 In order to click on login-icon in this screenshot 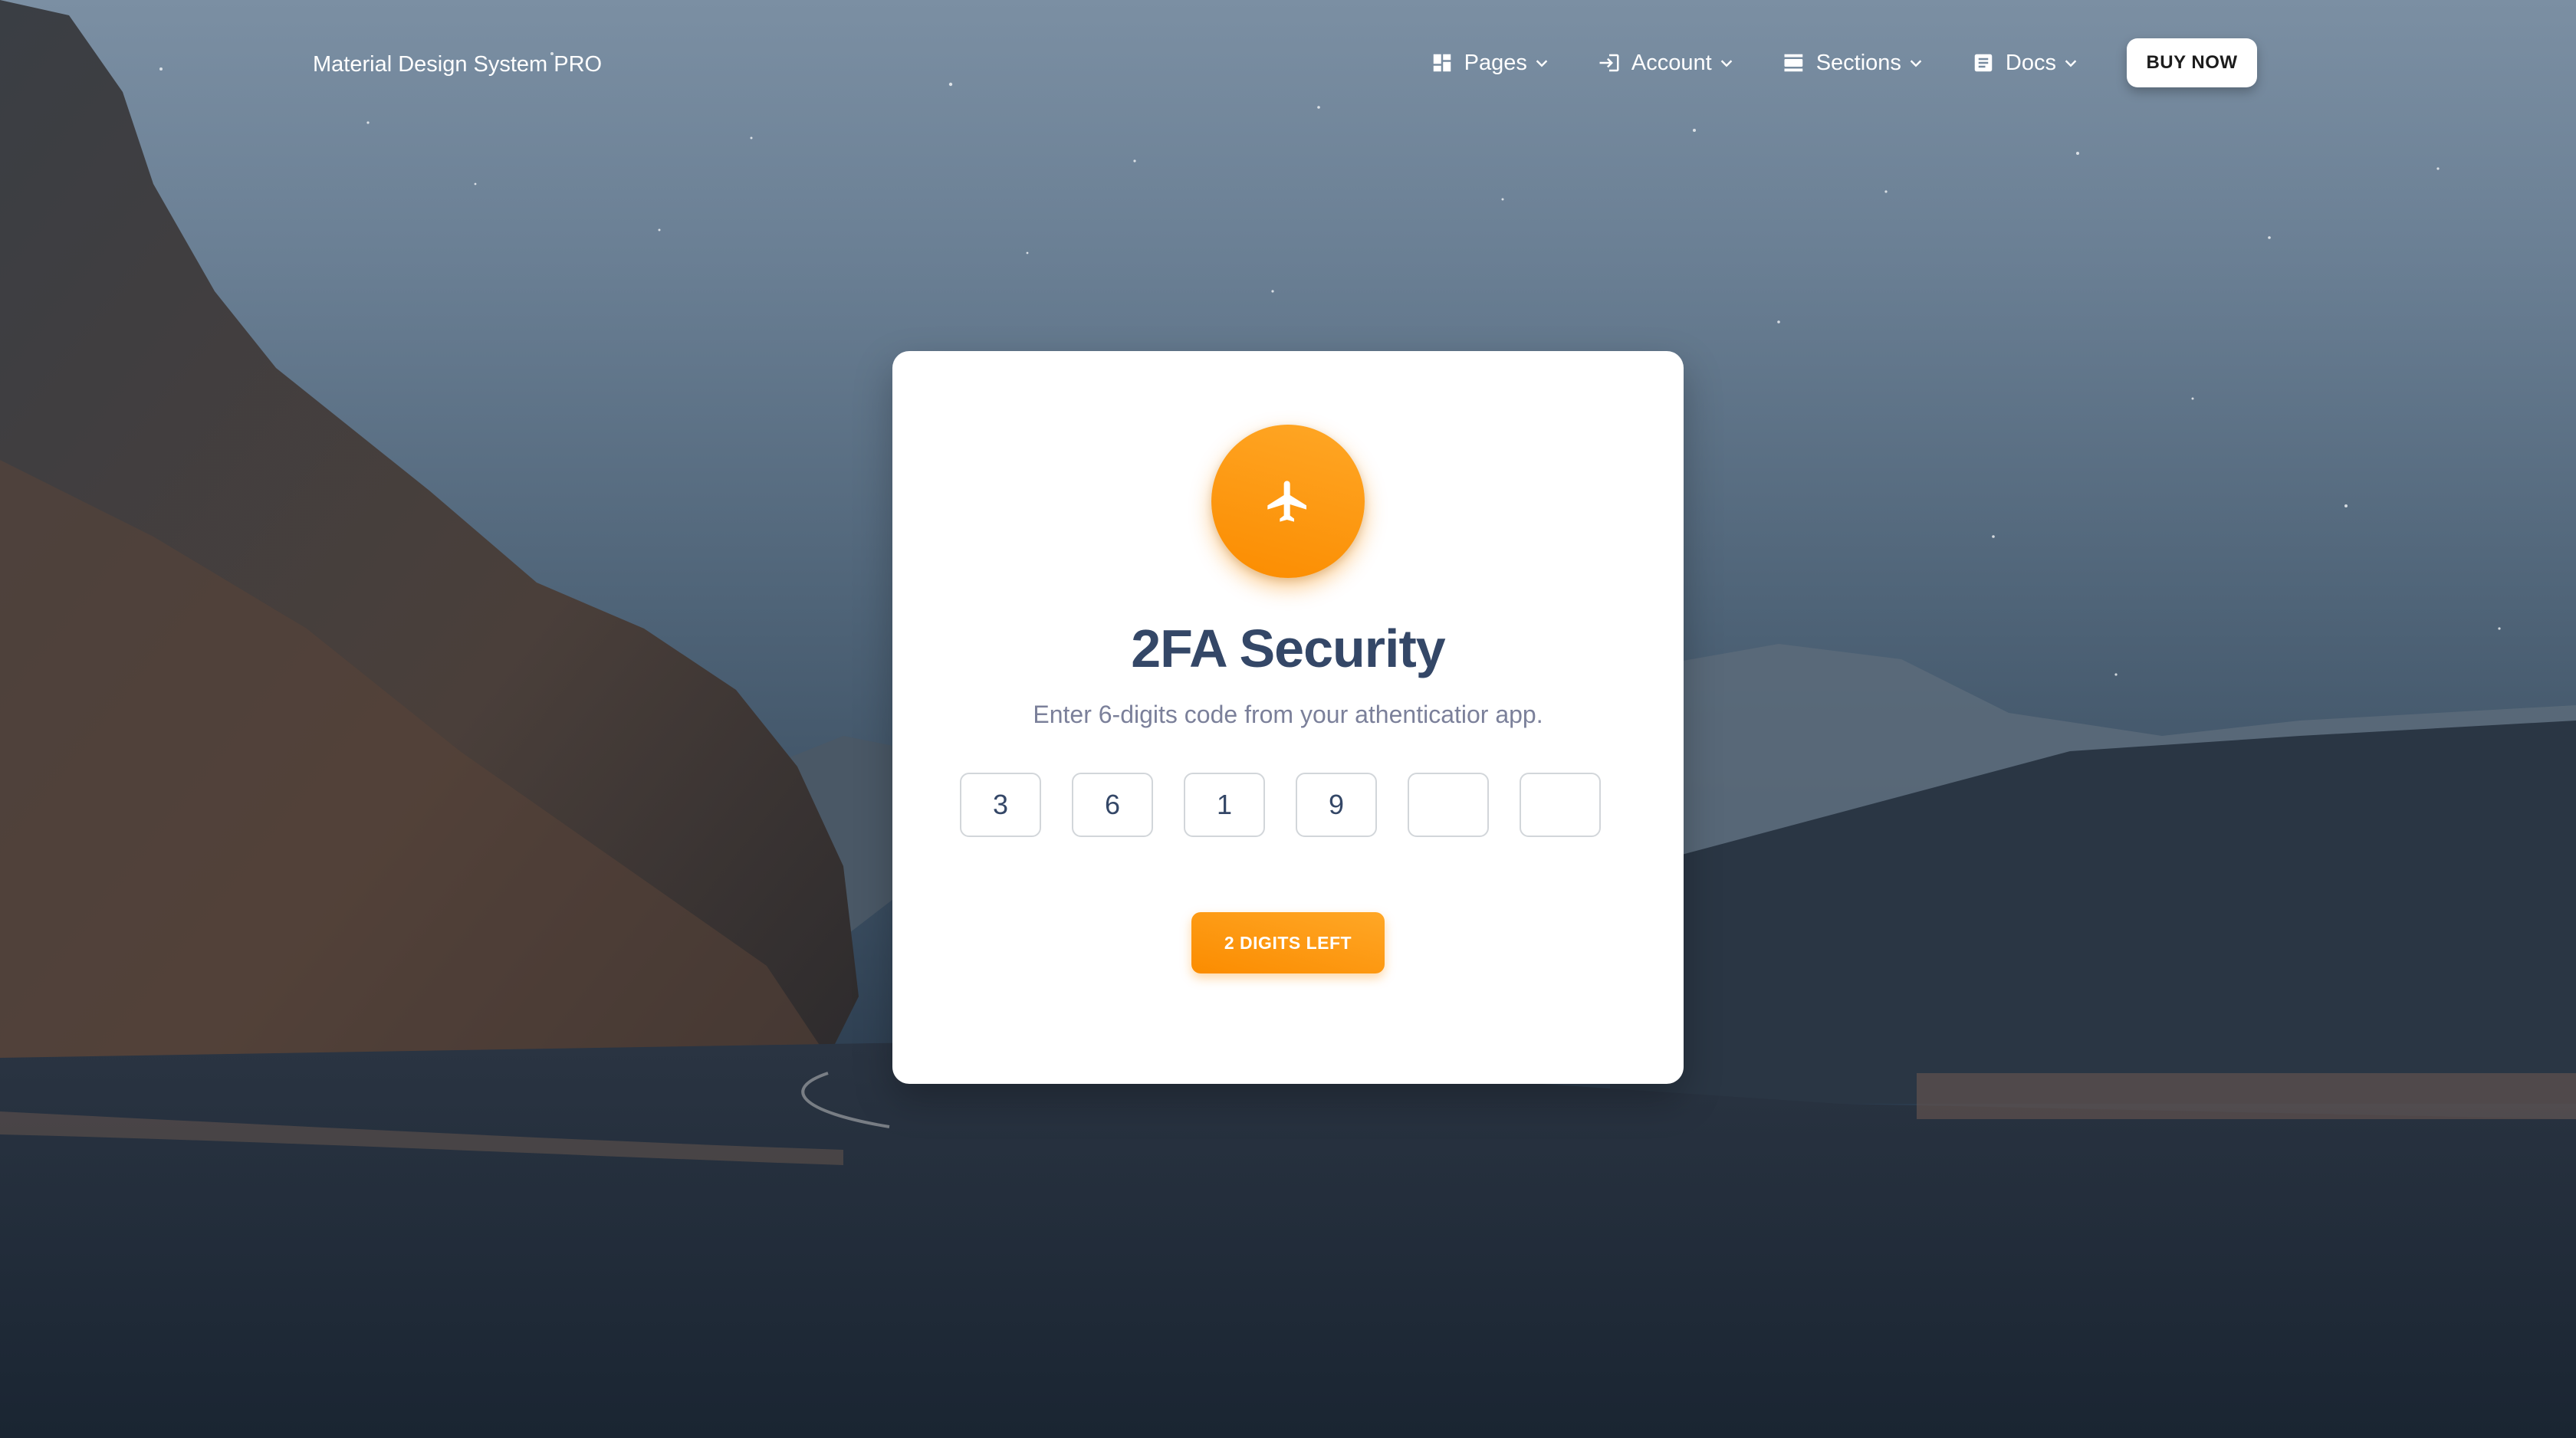, I will do `click(1609, 63)`.